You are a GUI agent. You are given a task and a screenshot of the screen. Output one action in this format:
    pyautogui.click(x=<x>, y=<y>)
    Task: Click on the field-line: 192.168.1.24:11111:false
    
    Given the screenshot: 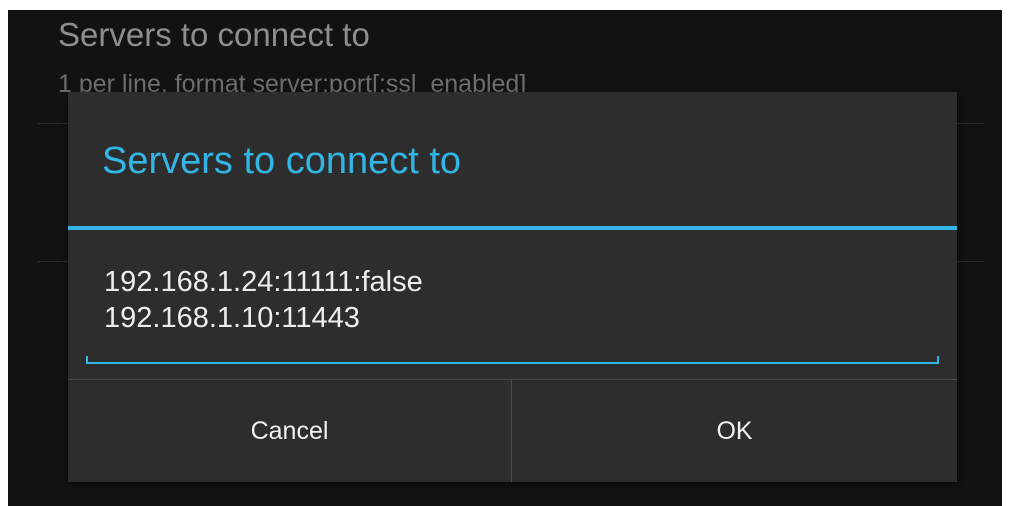 What is the action you would take?
    pyautogui.click(x=263, y=282)
    